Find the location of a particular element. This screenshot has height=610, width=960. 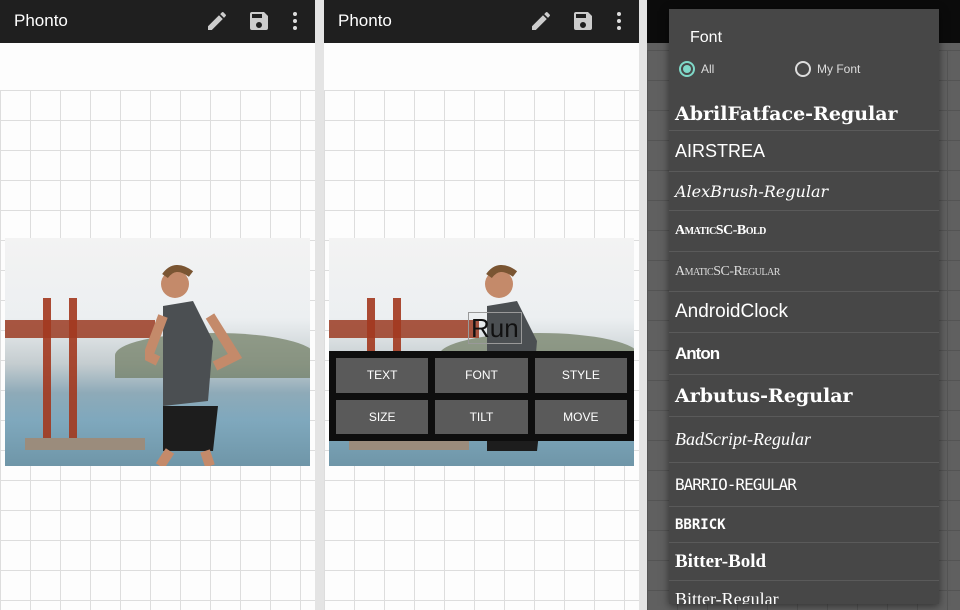

runner-figure is located at coordinates (194, 365).